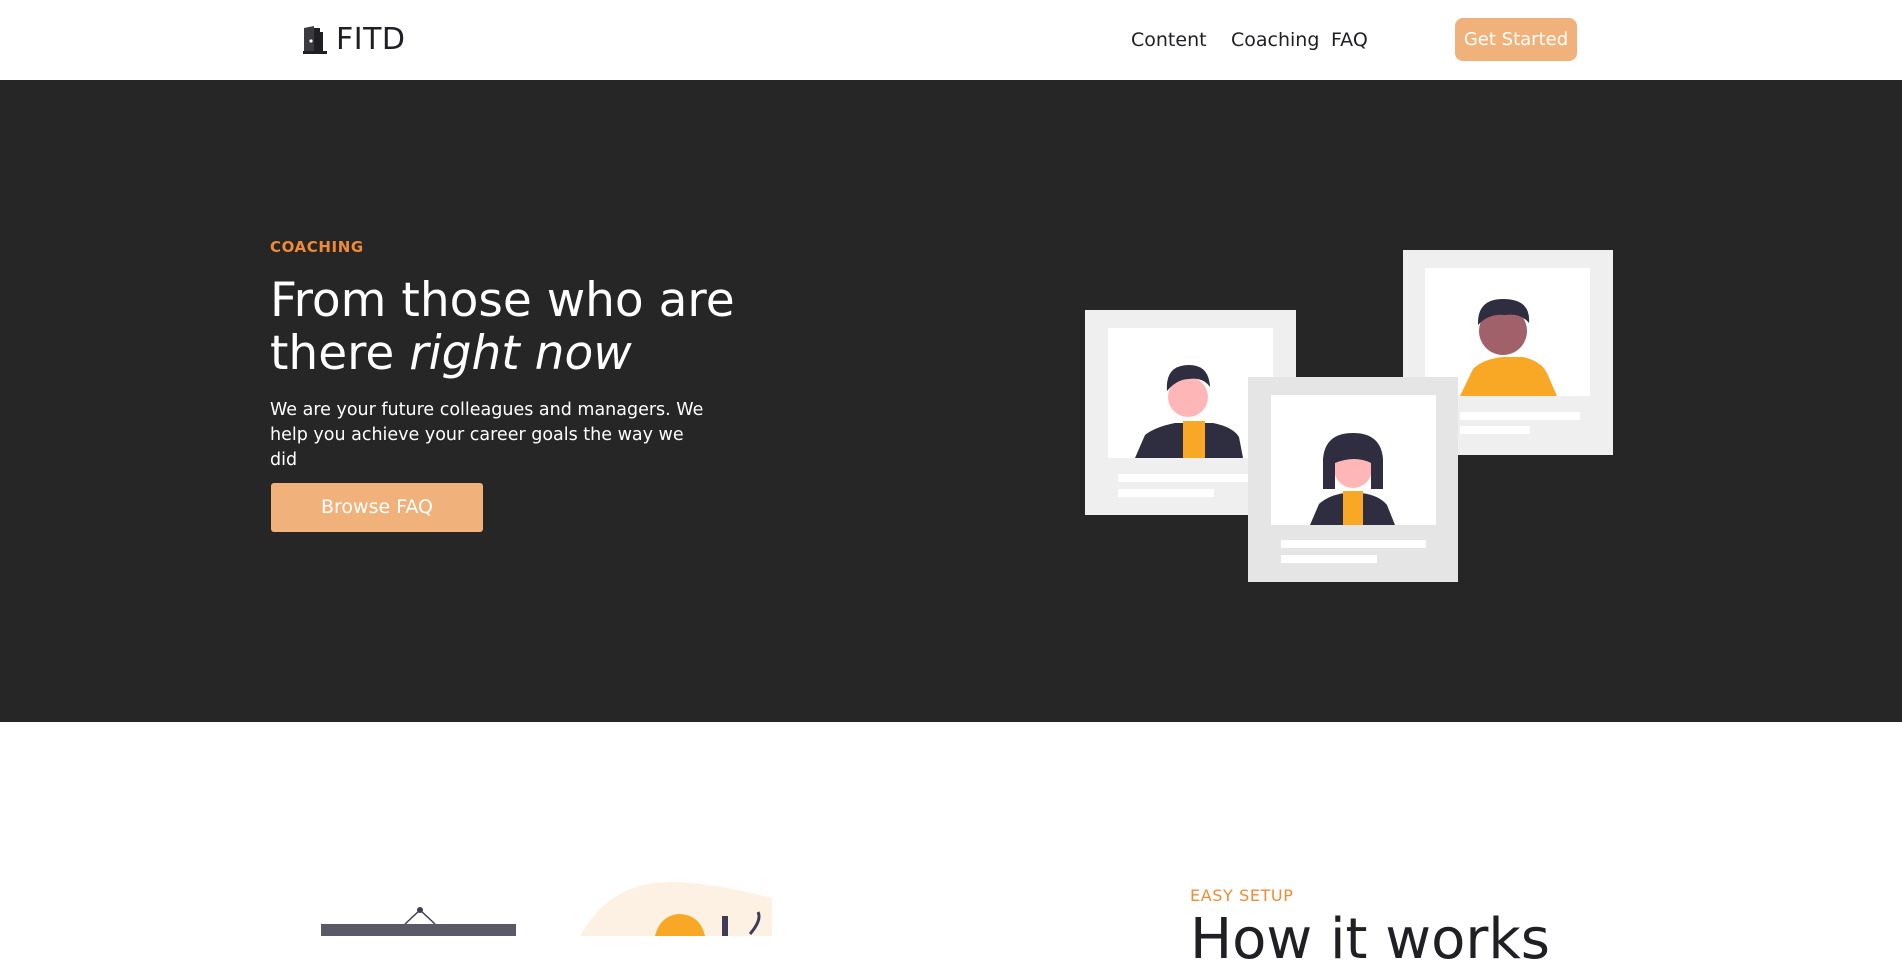 This screenshot has width=1902, height=972. I want to click on logo-text: FITD, so click(371, 39).